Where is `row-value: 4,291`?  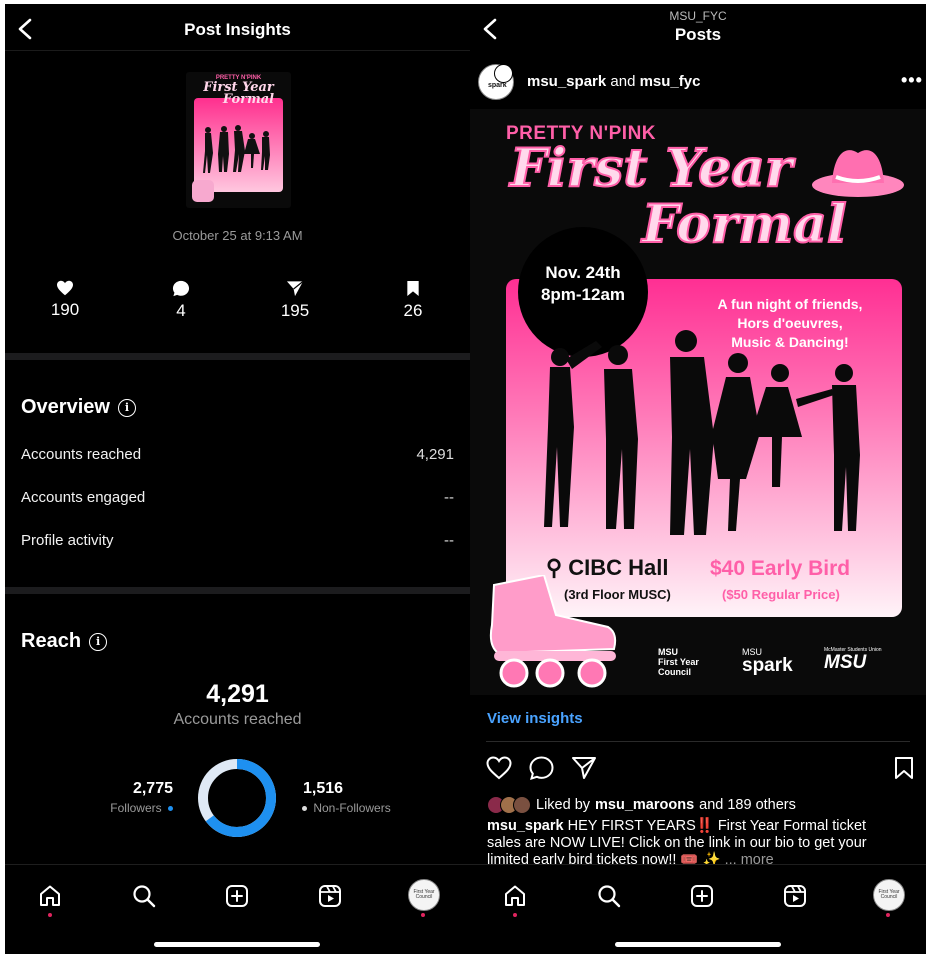
row-value: 4,291 is located at coordinates (435, 454).